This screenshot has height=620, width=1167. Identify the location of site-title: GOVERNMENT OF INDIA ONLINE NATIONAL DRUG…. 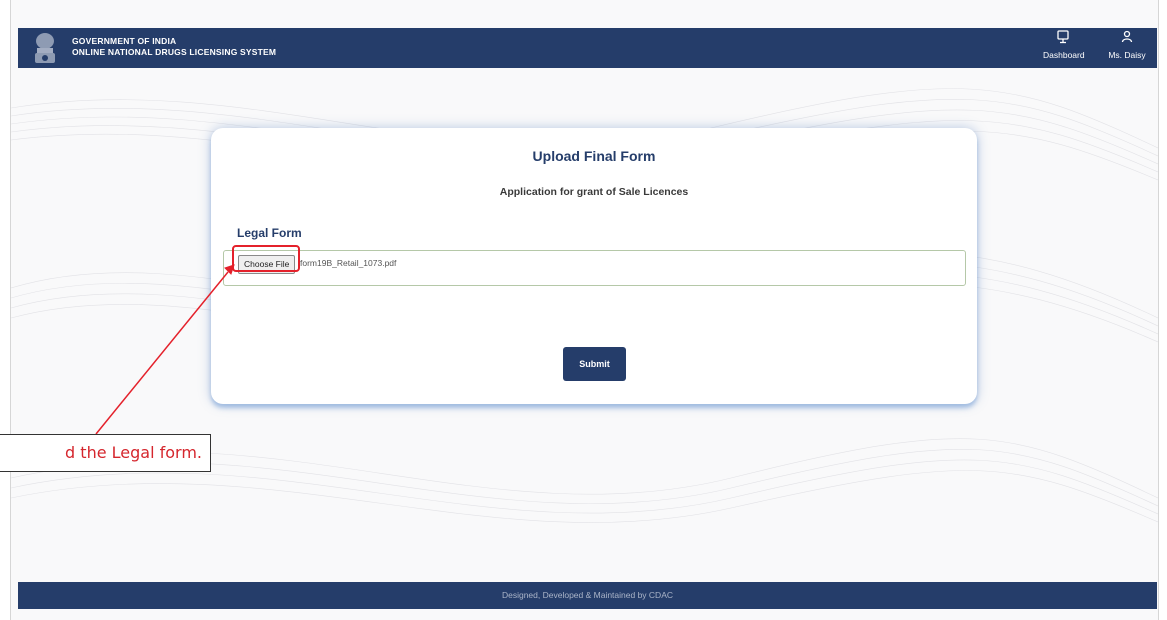
(174, 47).